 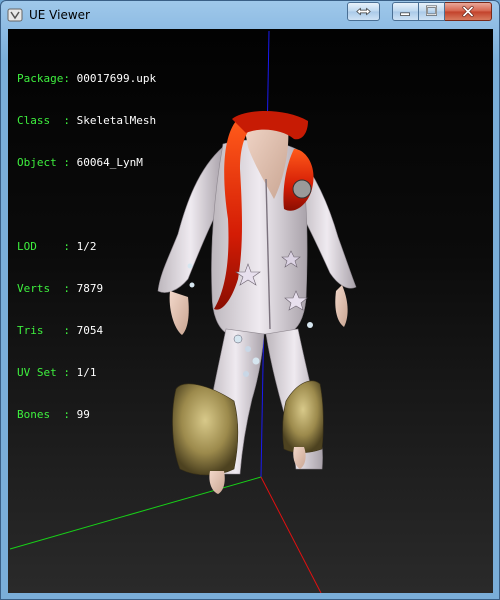 What do you see at coordinates (116, 78) in the screenshot?
I see `info-value: 00017699.upk` at bounding box center [116, 78].